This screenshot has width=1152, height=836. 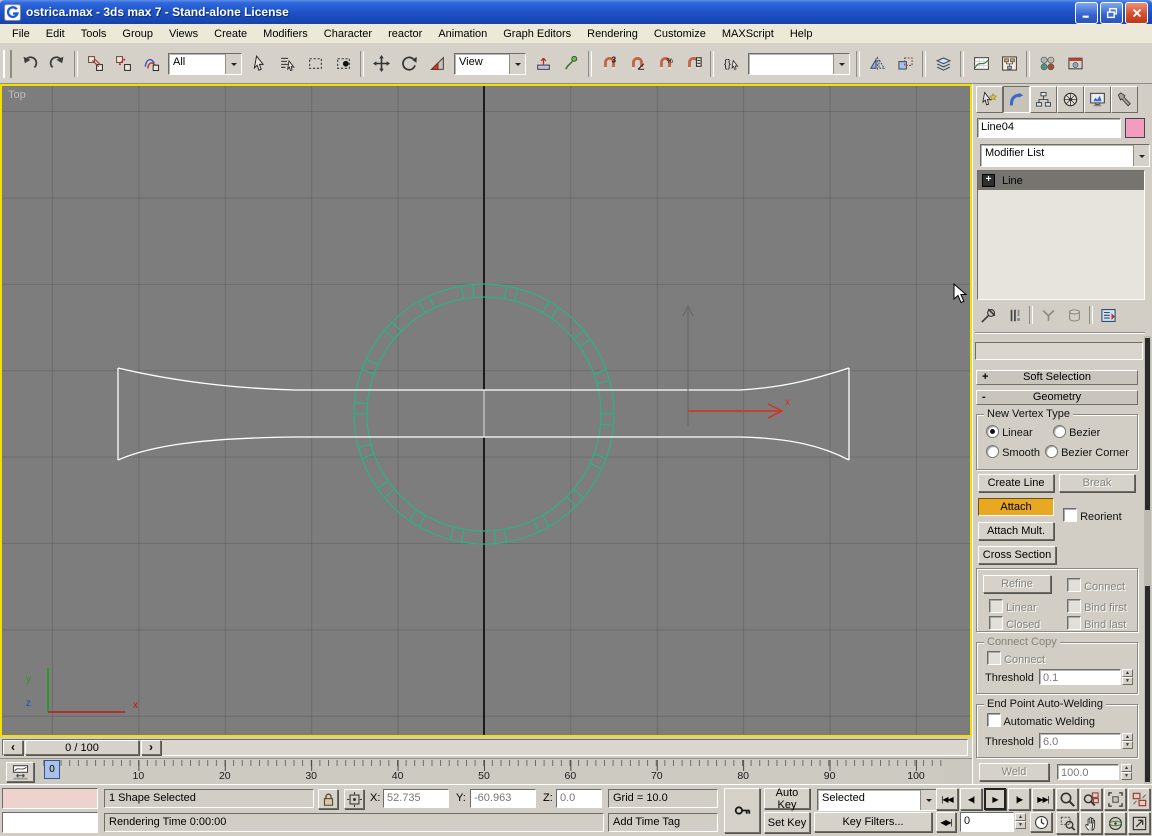 What do you see at coordinates (1147, 560) in the screenshot?
I see `panel-scrollbar` at bounding box center [1147, 560].